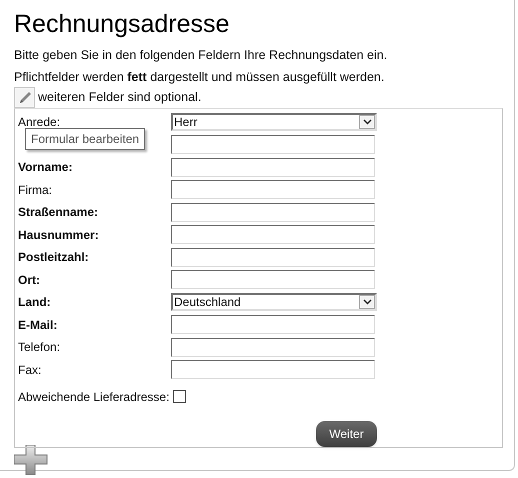  Describe the element at coordinates (30, 370) in the screenshot. I see `field-label: Fax:` at that location.